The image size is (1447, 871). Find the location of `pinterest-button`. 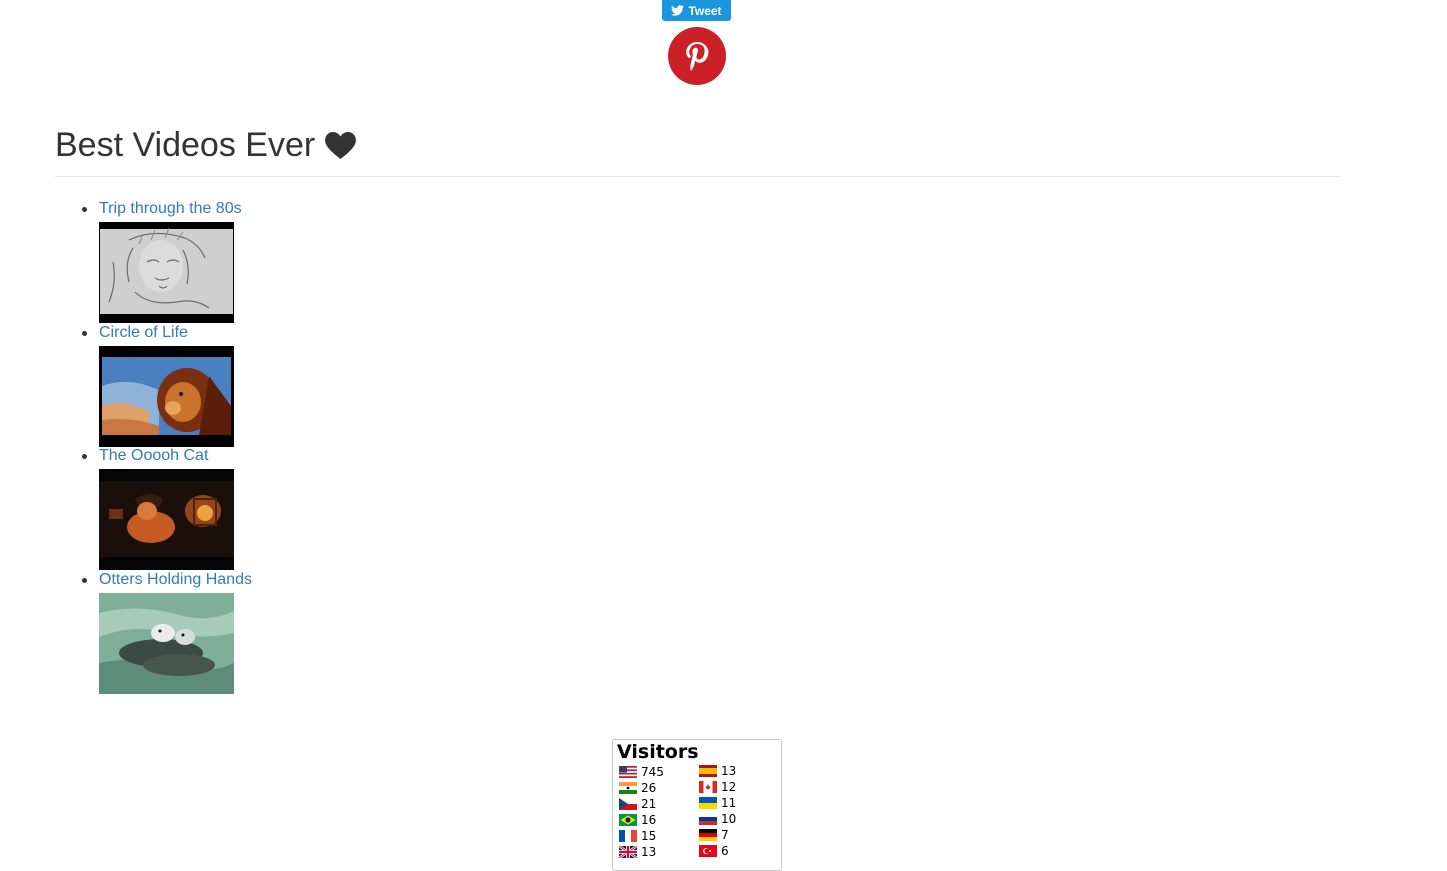

pinterest-button is located at coordinates (697, 56).